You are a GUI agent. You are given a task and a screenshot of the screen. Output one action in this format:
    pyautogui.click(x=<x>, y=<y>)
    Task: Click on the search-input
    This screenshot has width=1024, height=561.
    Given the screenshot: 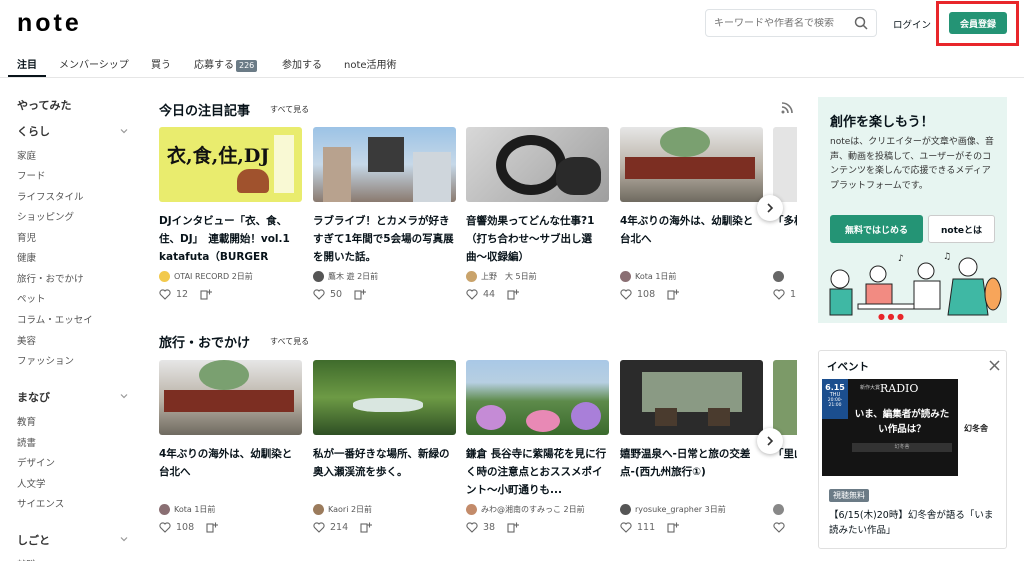 What is the action you would take?
    pyautogui.click(x=779, y=23)
    